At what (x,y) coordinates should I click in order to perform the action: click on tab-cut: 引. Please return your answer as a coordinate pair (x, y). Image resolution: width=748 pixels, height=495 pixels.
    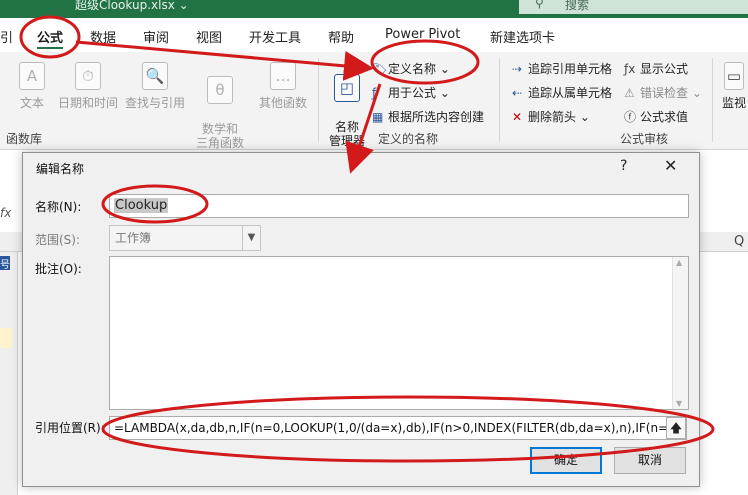
    Looking at the image, I should click on (6, 36).